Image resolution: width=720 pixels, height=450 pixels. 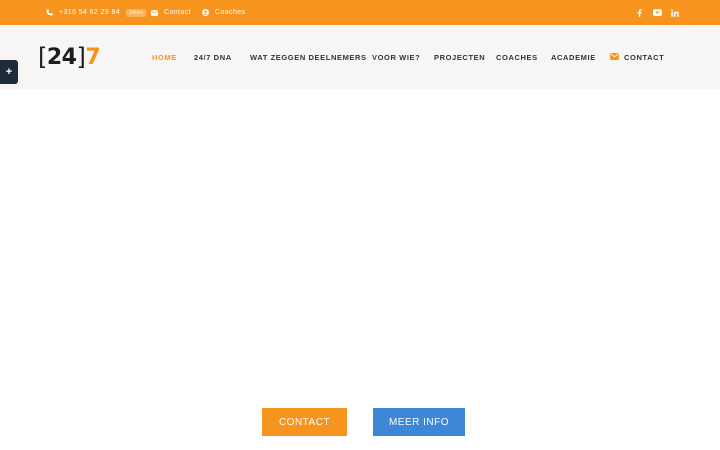 What do you see at coordinates (164, 57) in the screenshot?
I see `nav-item-home: HOME` at bounding box center [164, 57].